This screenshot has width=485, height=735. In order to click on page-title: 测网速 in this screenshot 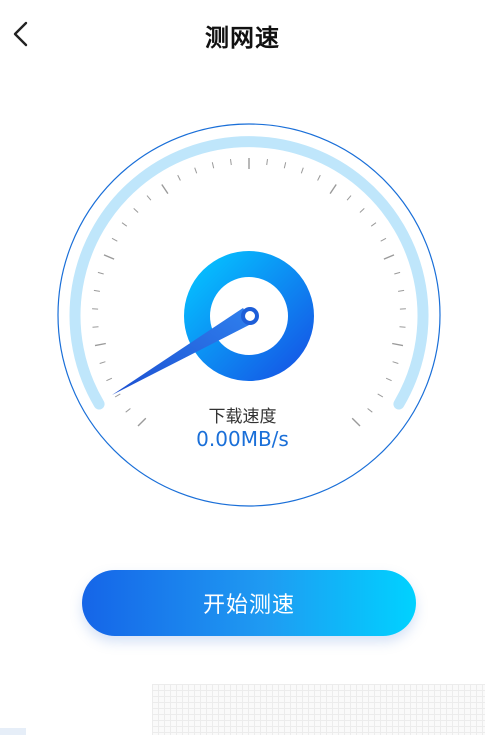, I will do `click(242, 38)`.